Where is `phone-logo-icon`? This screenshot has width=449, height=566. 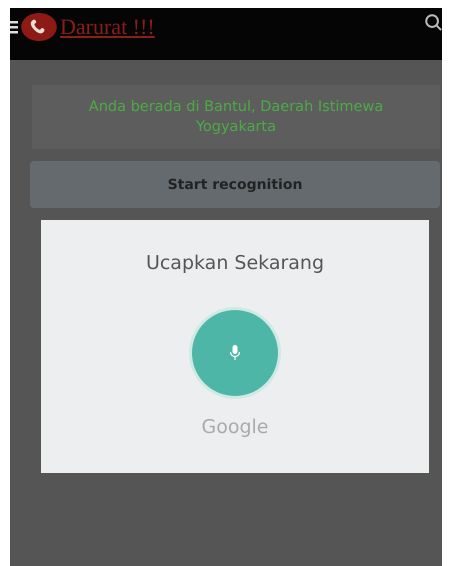 phone-logo-icon is located at coordinates (39, 27).